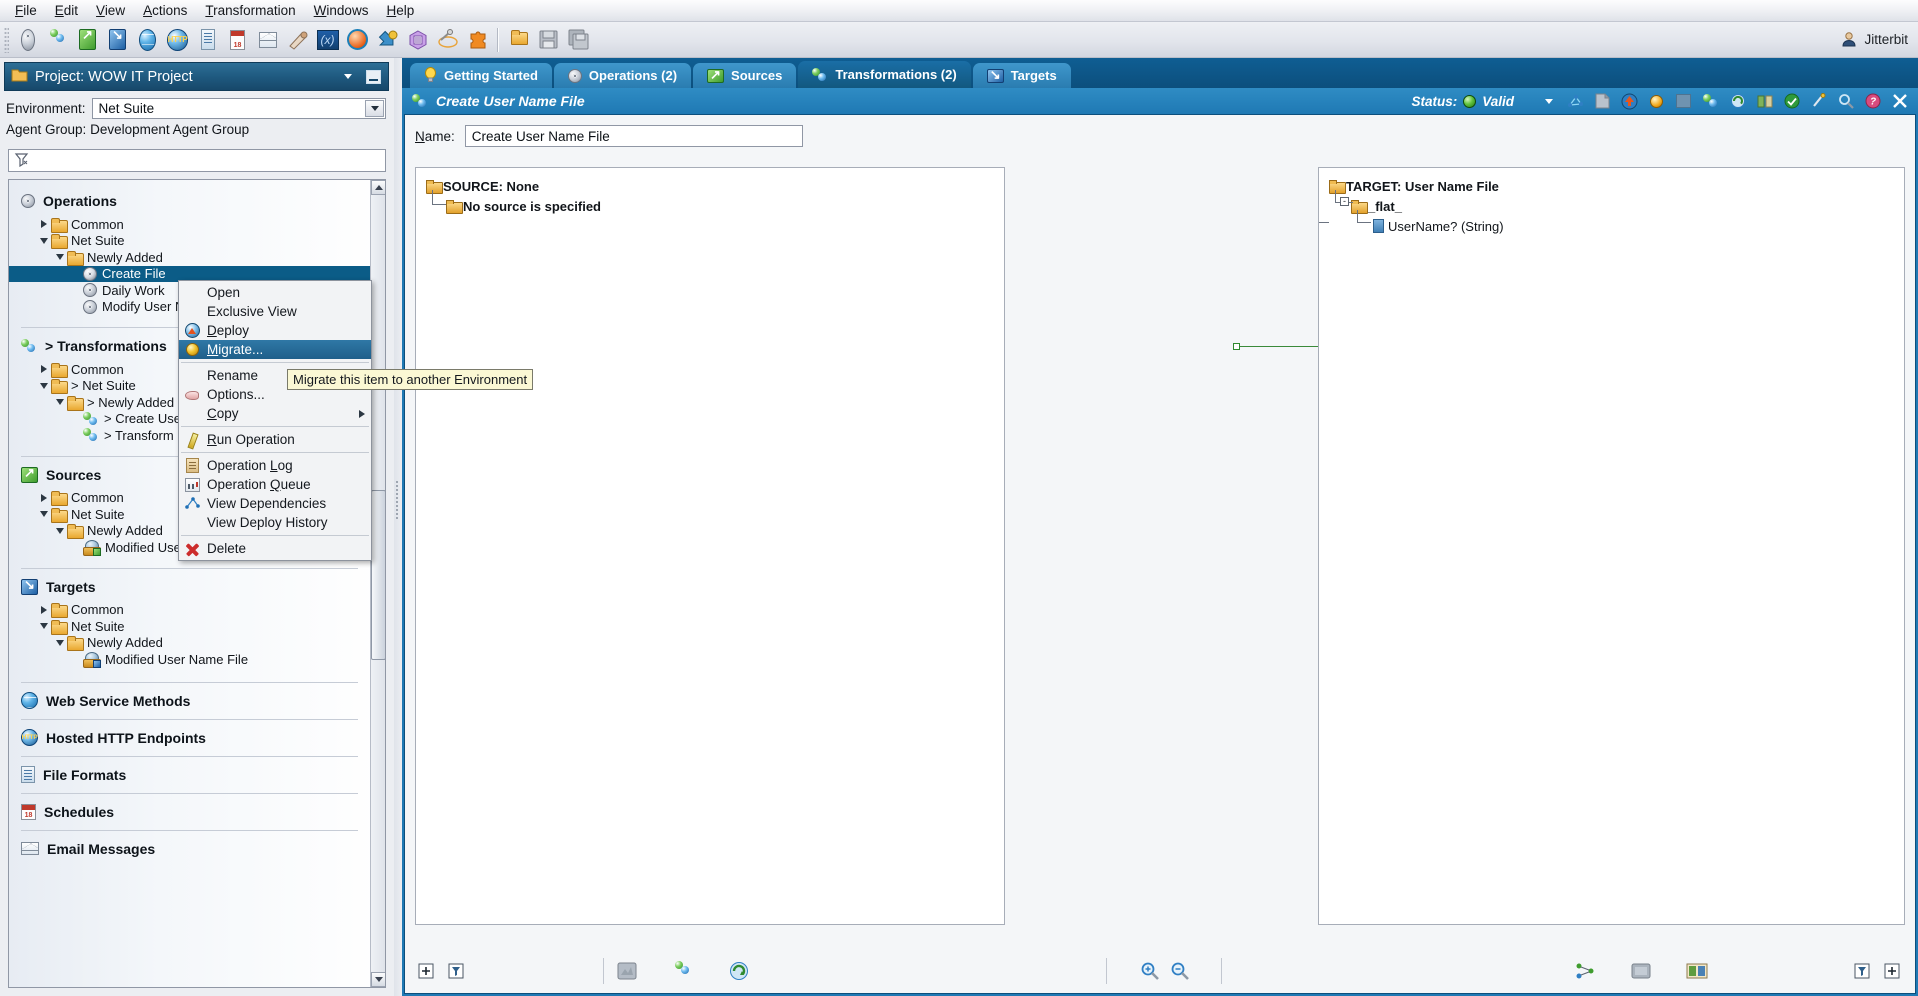 The width and height of the screenshot is (1918, 996). What do you see at coordinates (1697, 971) in the screenshot?
I see `test-mapping-button` at bounding box center [1697, 971].